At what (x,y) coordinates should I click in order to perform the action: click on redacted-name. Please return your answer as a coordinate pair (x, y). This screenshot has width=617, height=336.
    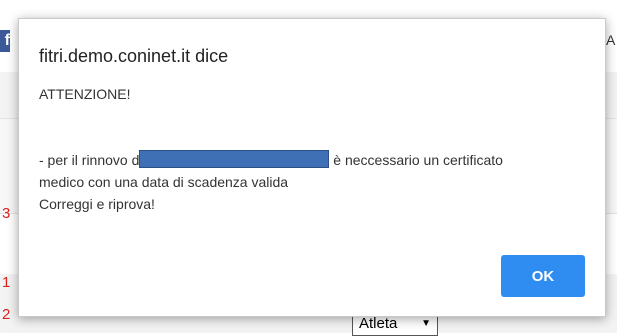
    Looking at the image, I should click on (234, 159).